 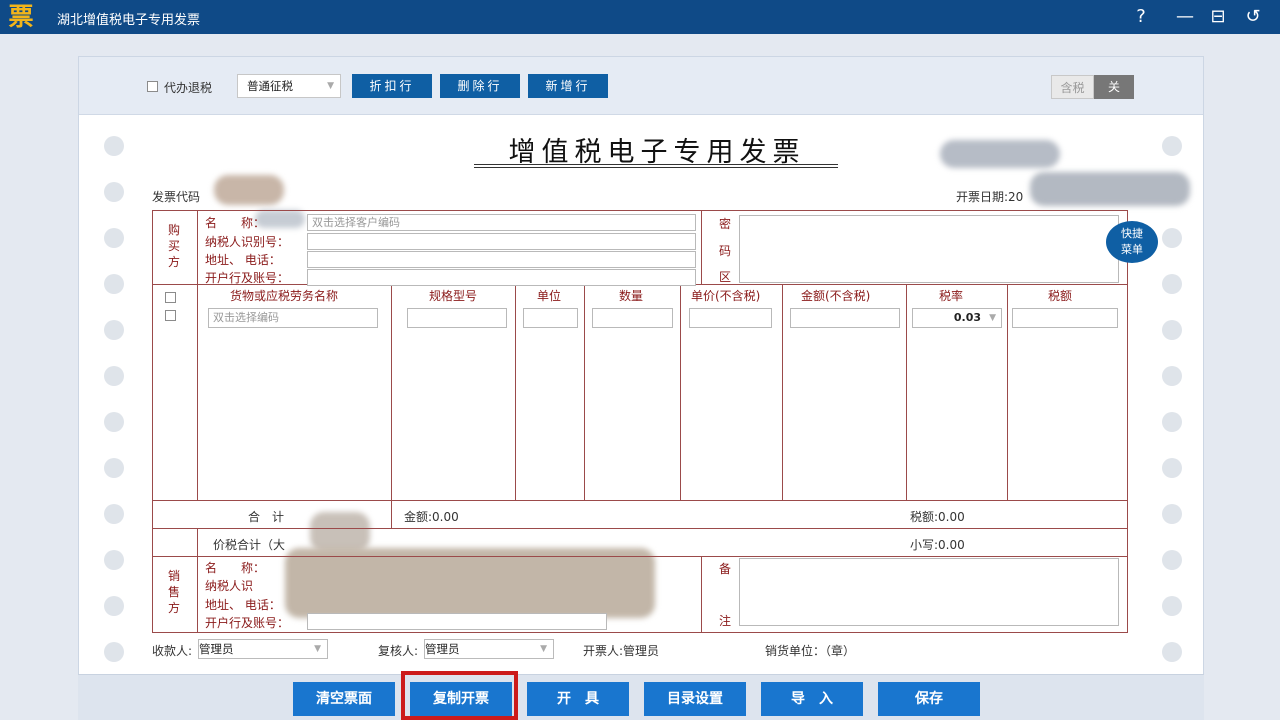 What do you see at coordinates (1132, 242) in the screenshot?
I see `quick-menu-button: 快捷 菜单` at bounding box center [1132, 242].